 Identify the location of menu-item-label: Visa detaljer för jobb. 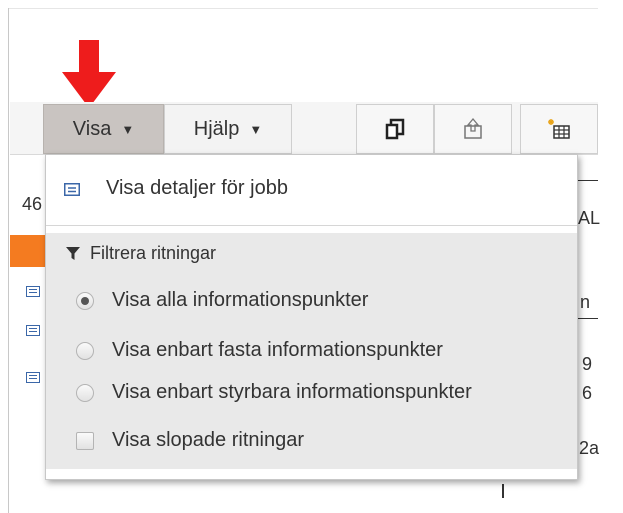
(197, 188).